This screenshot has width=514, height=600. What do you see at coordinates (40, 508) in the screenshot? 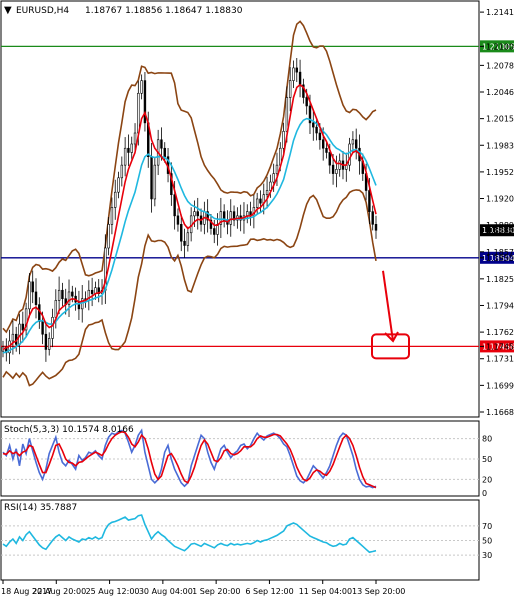
I see `rsi-title: RSI(14) 35.7887` at bounding box center [40, 508].